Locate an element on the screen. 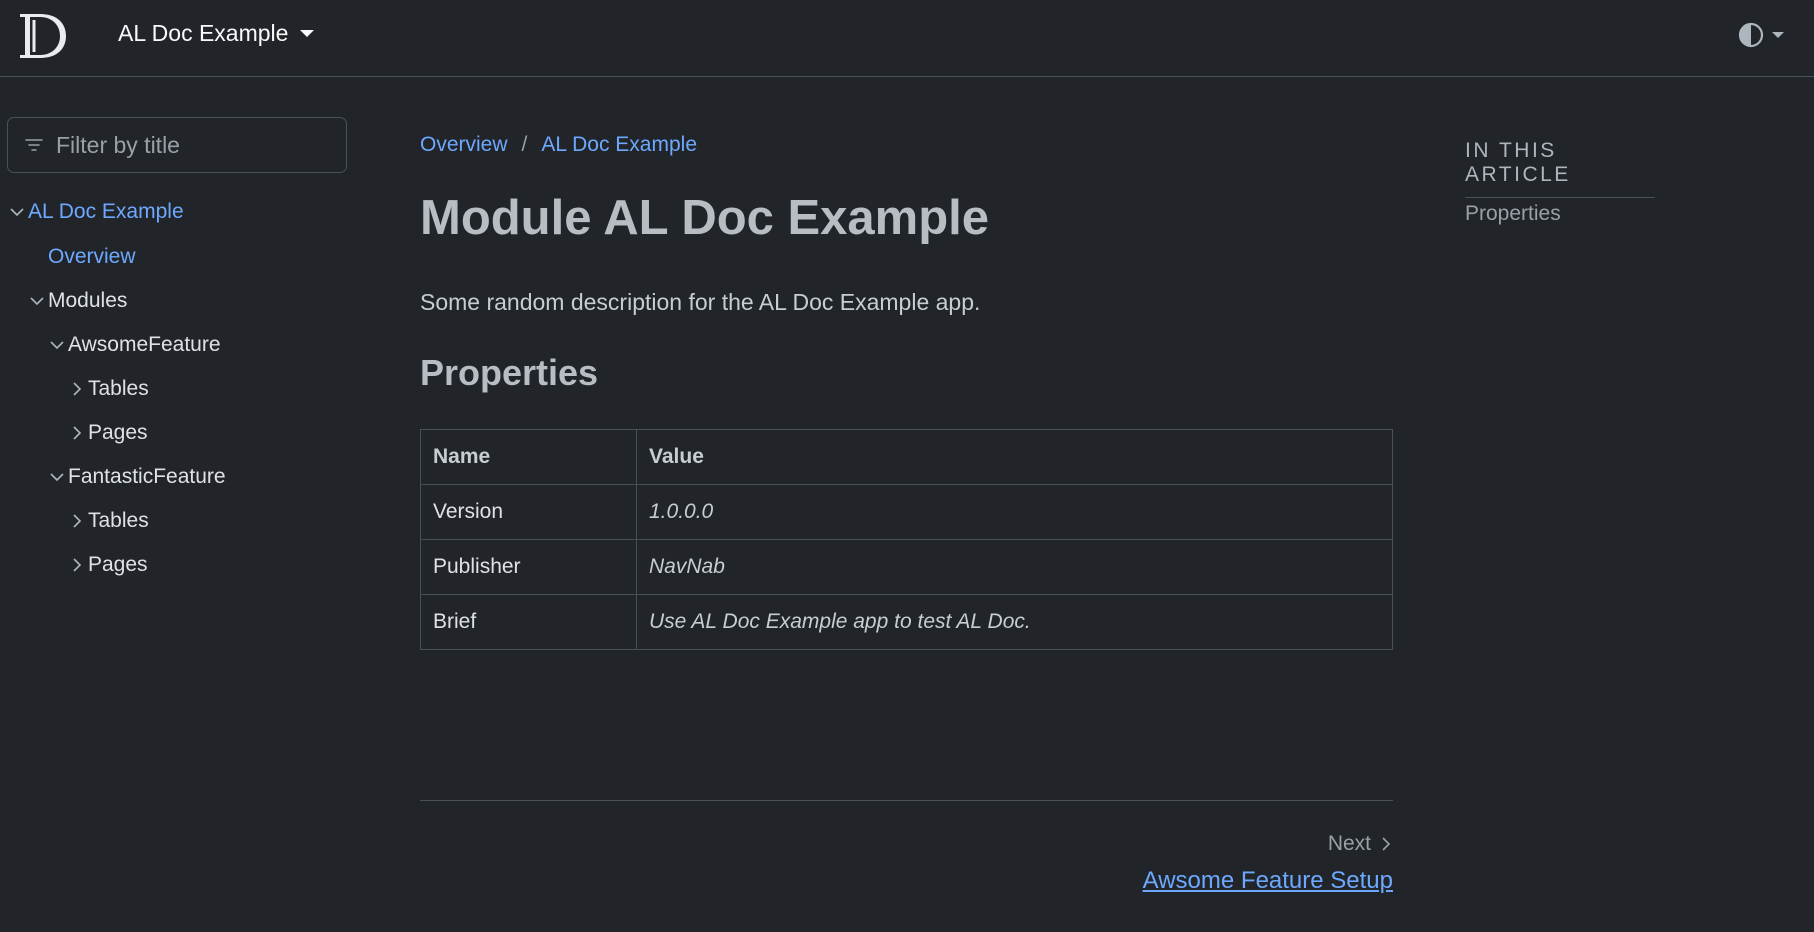  toc-item-overview: Overview is located at coordinates (92, 257).